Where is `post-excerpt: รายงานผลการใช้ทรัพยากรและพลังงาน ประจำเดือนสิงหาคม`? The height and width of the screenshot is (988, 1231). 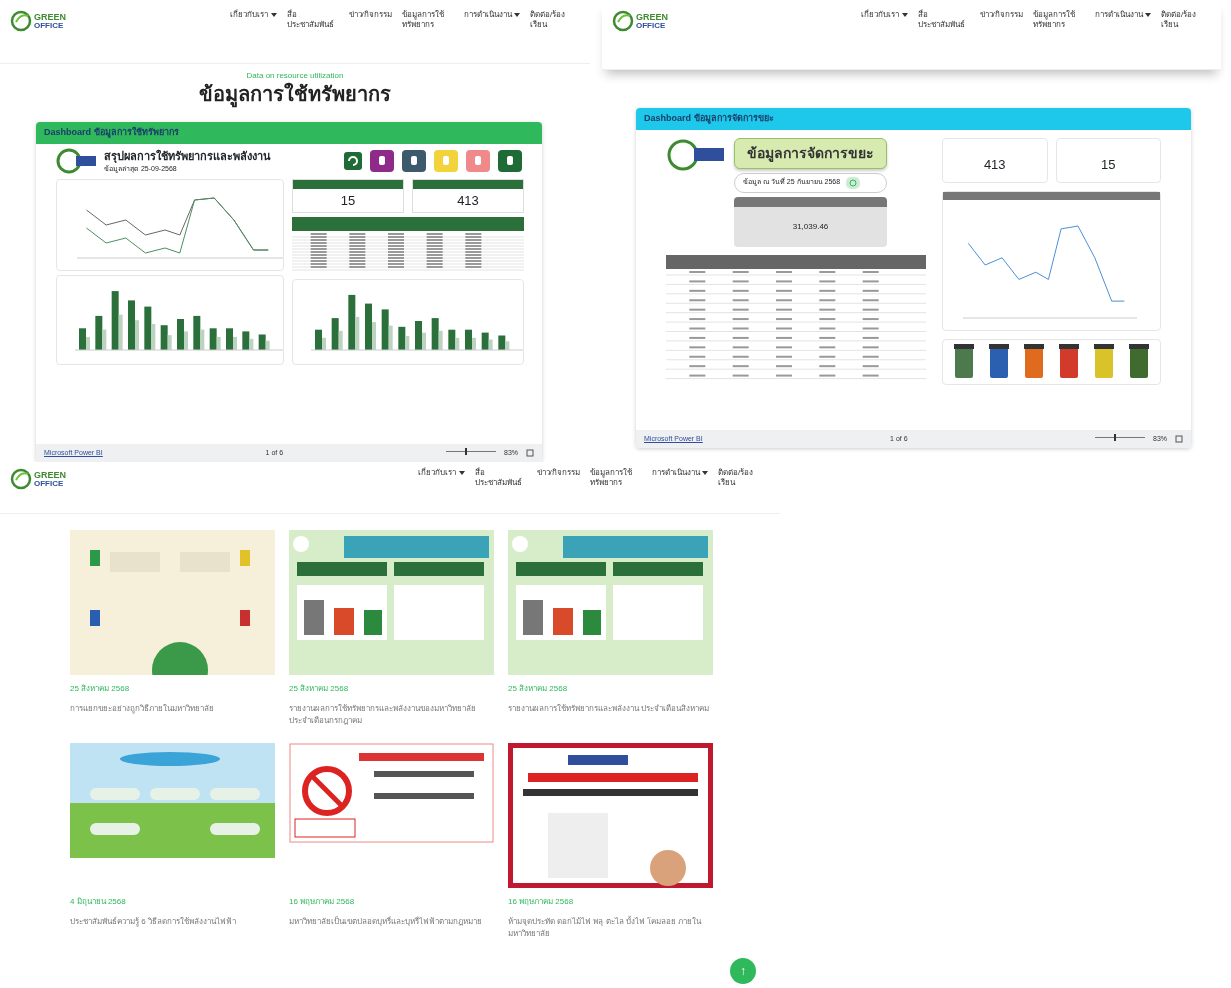
post-excerpt: รายงานผลการใช้ทรัพยากรและพลังงาน ประจำเดือนสิงหาคม is located at coordinates (610, 720).